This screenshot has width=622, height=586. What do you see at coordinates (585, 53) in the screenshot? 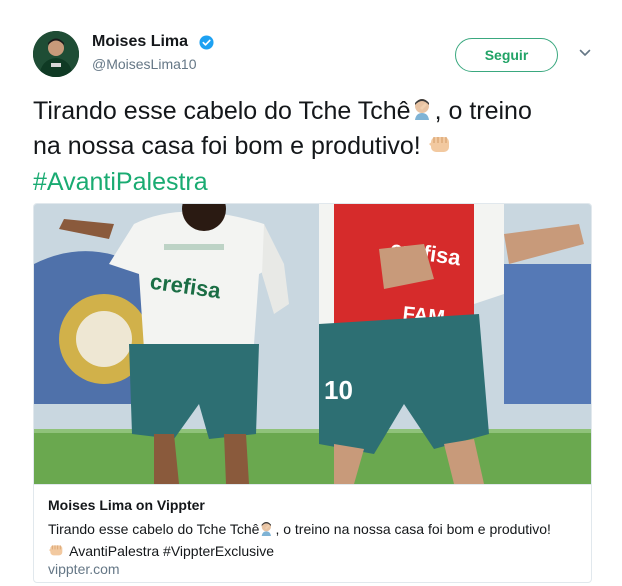
I see `chevron-down-icon` at bounding box center [585, 53].